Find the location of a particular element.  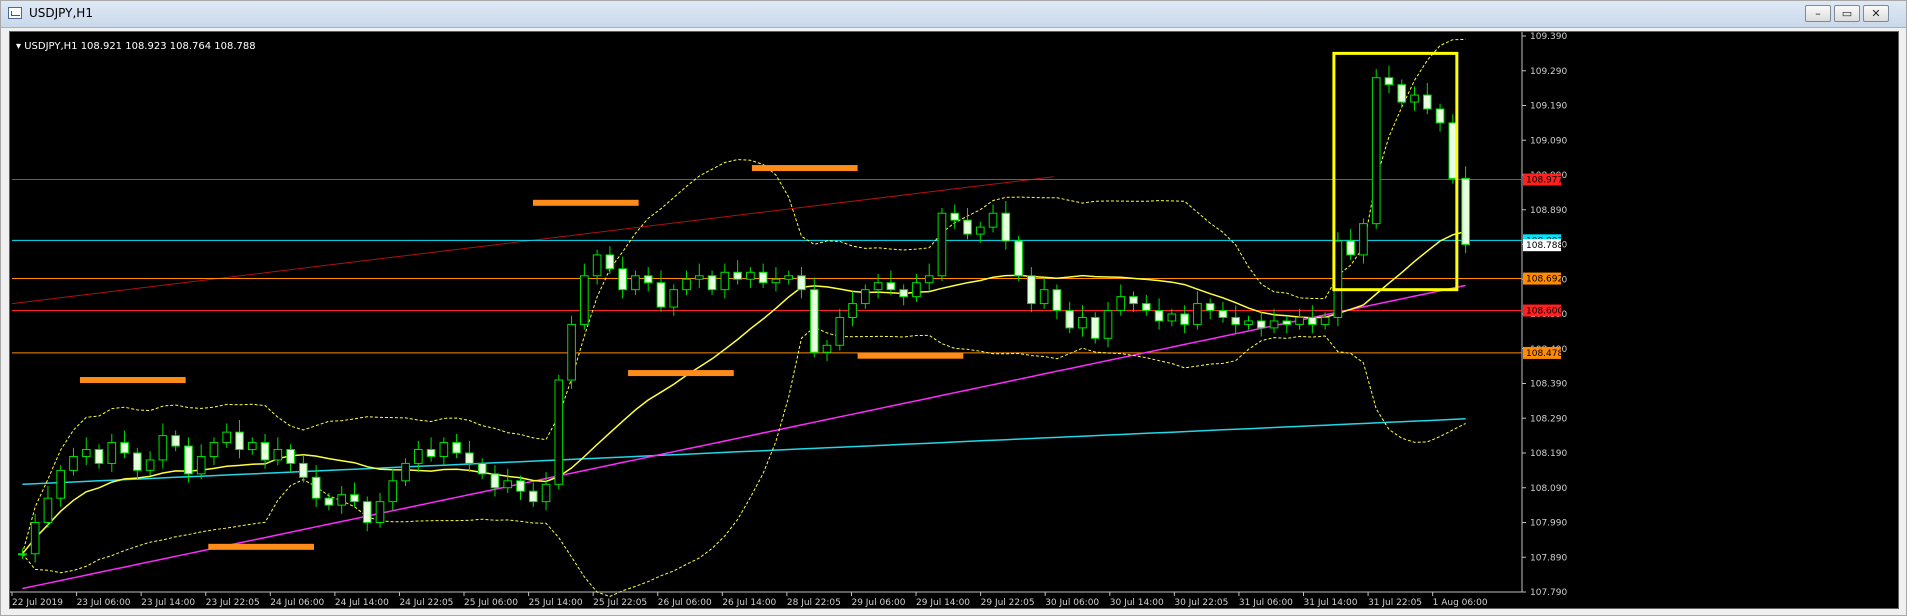

close-button: ✕ is located at coordinates (1876, 13).